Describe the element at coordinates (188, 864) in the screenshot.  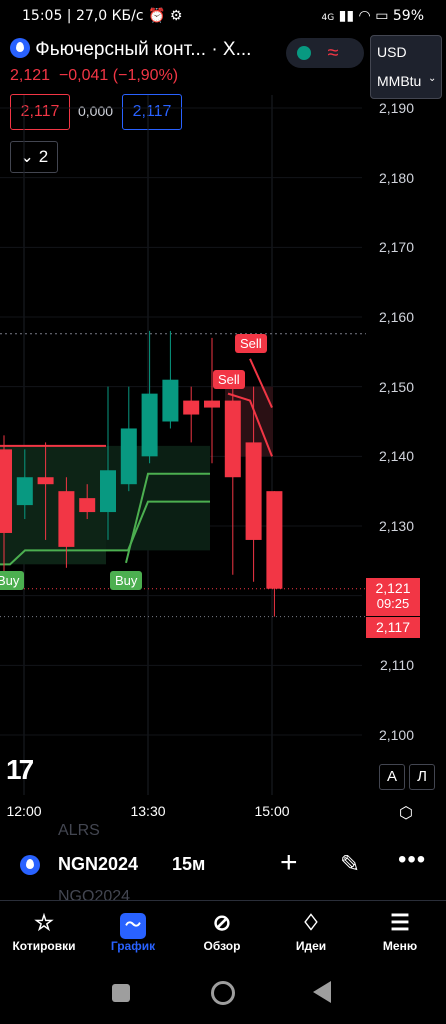
I see `interval-select: 15м` at that location.